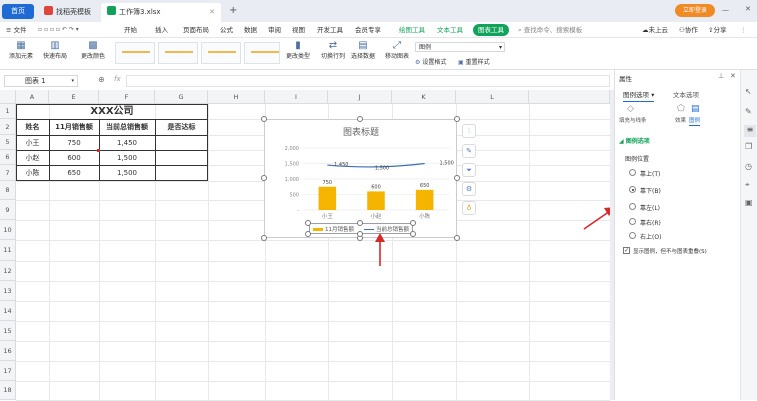 Image resolution: width=757 pixels, height=401 pixels. What do you see at coordinates (161, 30) in the screenshot?
I see `menu-insert: 插入` at bounding box center [161, 30].